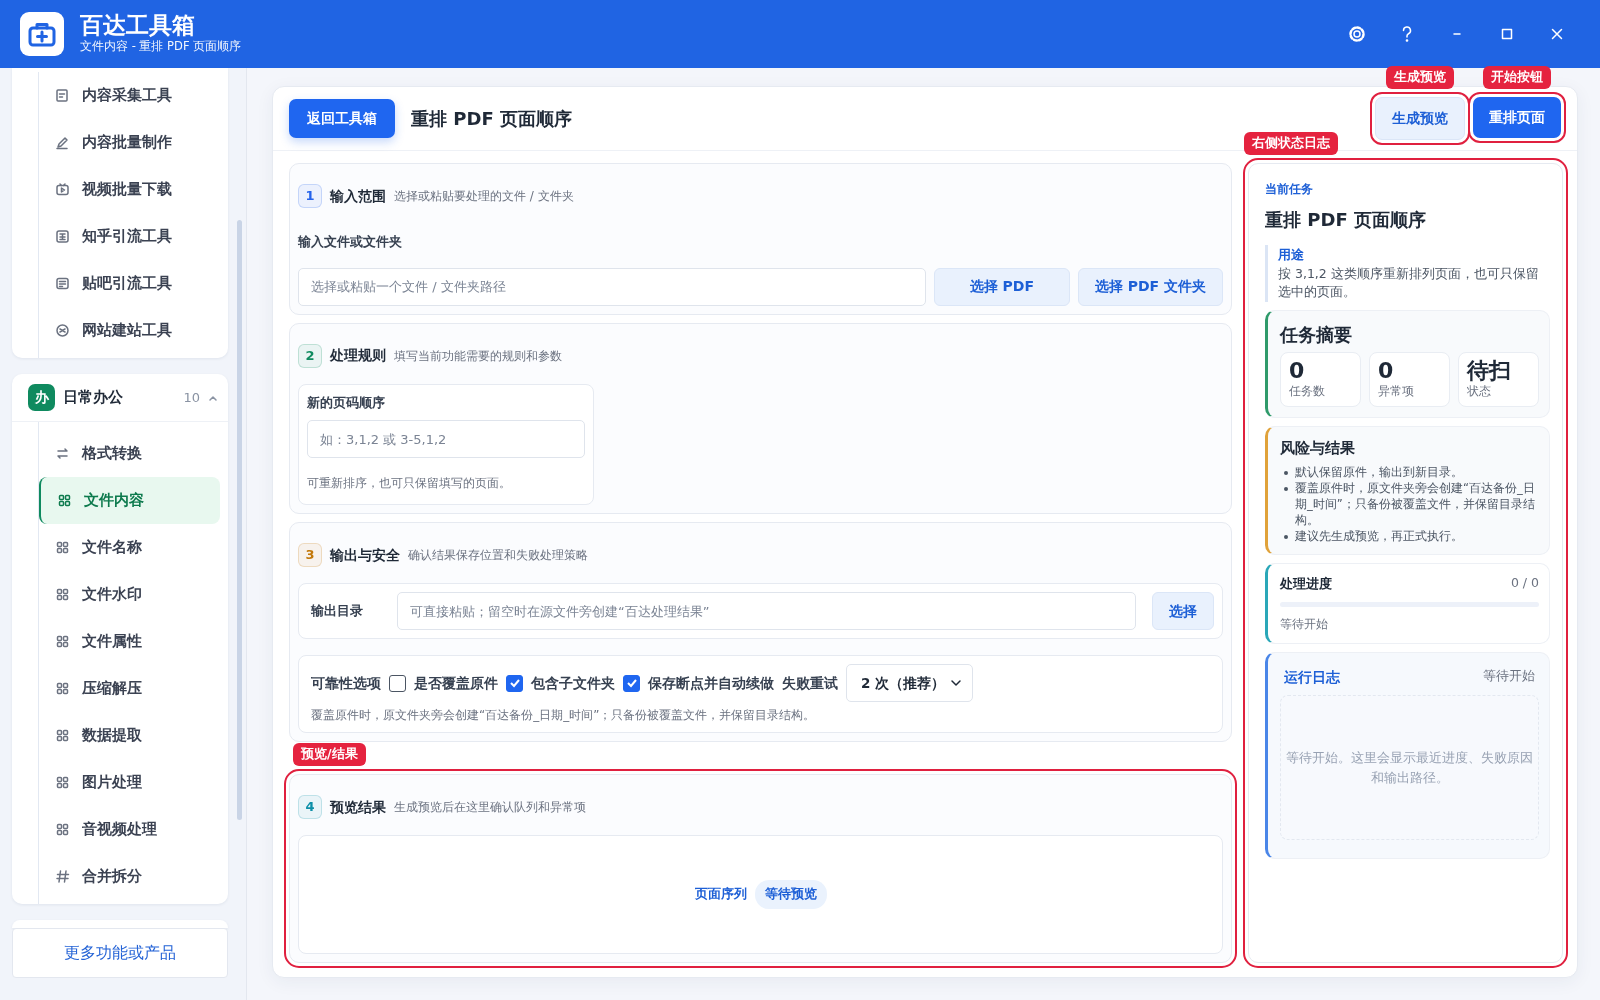 This screenshot has height=1000, width=1600. I want to click on select-value: 2 次（推荐）, so click(903, 683).